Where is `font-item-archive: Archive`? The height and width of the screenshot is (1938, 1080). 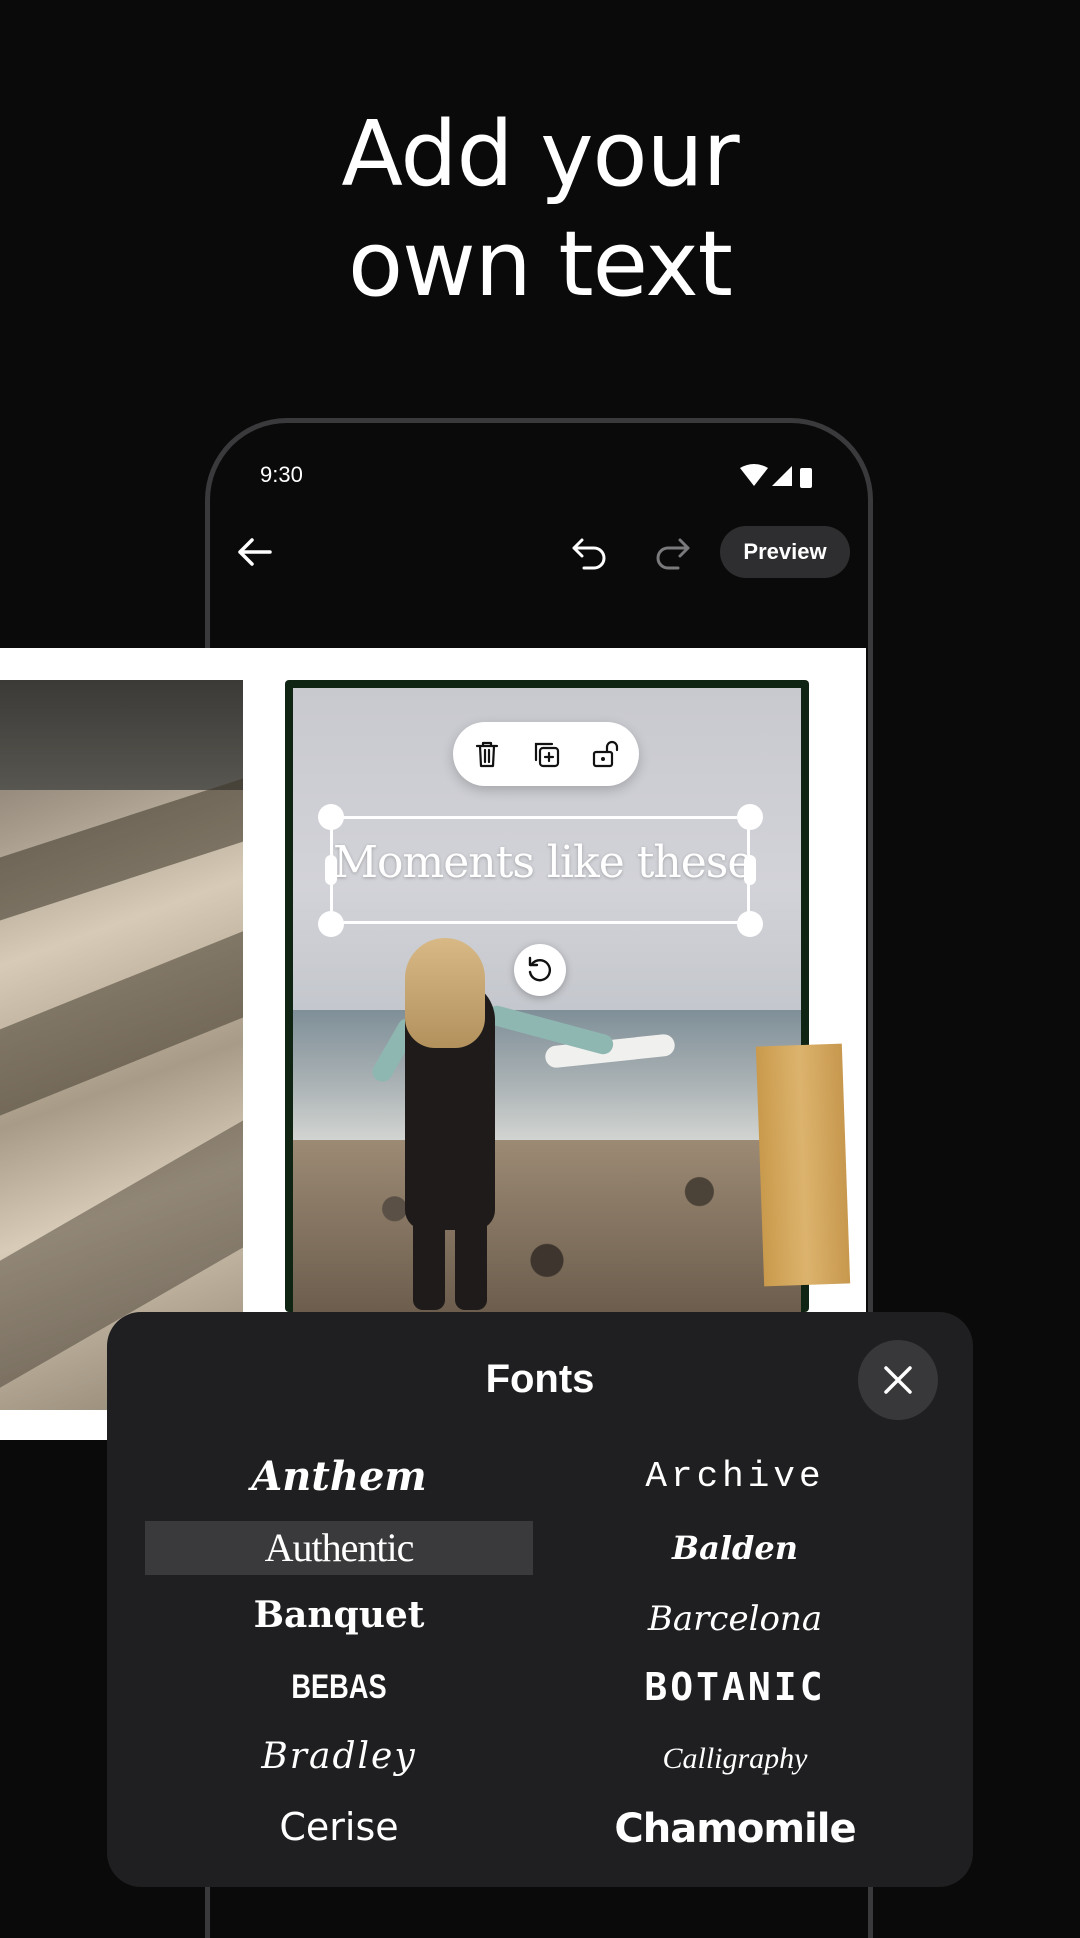 font-item-archive: Archive is located at coordinates (735, 1477).